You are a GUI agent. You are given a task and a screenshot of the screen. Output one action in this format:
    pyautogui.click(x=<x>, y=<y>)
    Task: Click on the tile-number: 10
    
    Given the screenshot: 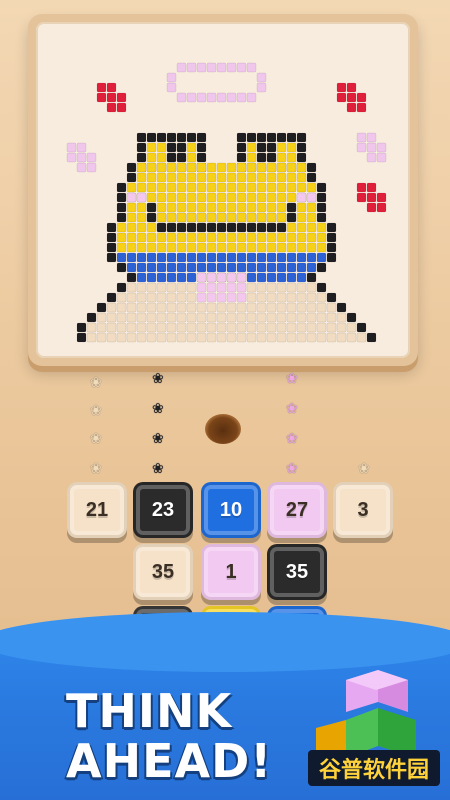 What is the action you would take?
    pyautogui.click(x=231, y=509)
    